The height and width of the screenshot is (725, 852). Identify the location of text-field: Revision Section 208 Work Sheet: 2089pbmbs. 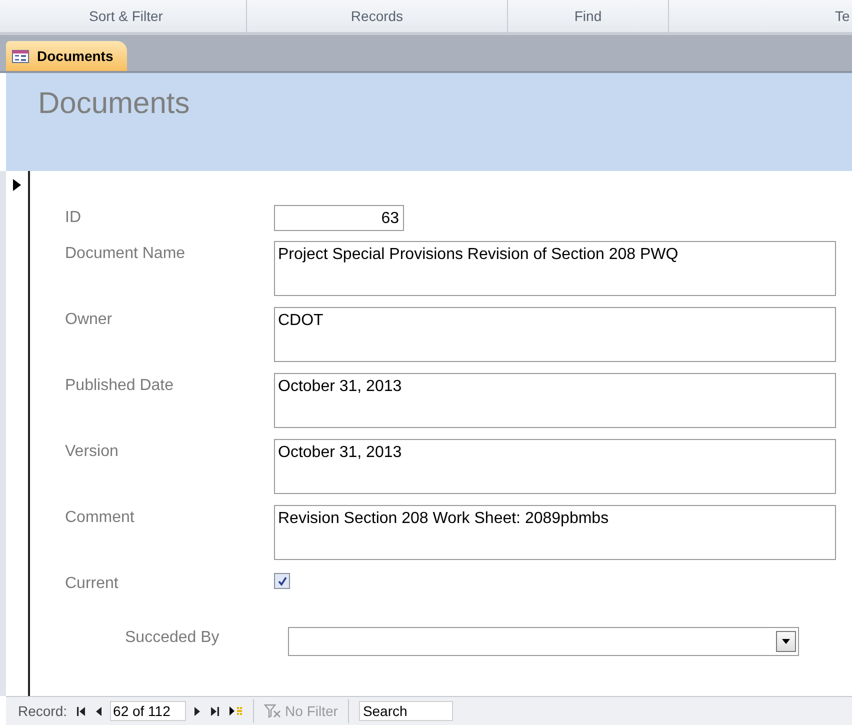
(555, 532).